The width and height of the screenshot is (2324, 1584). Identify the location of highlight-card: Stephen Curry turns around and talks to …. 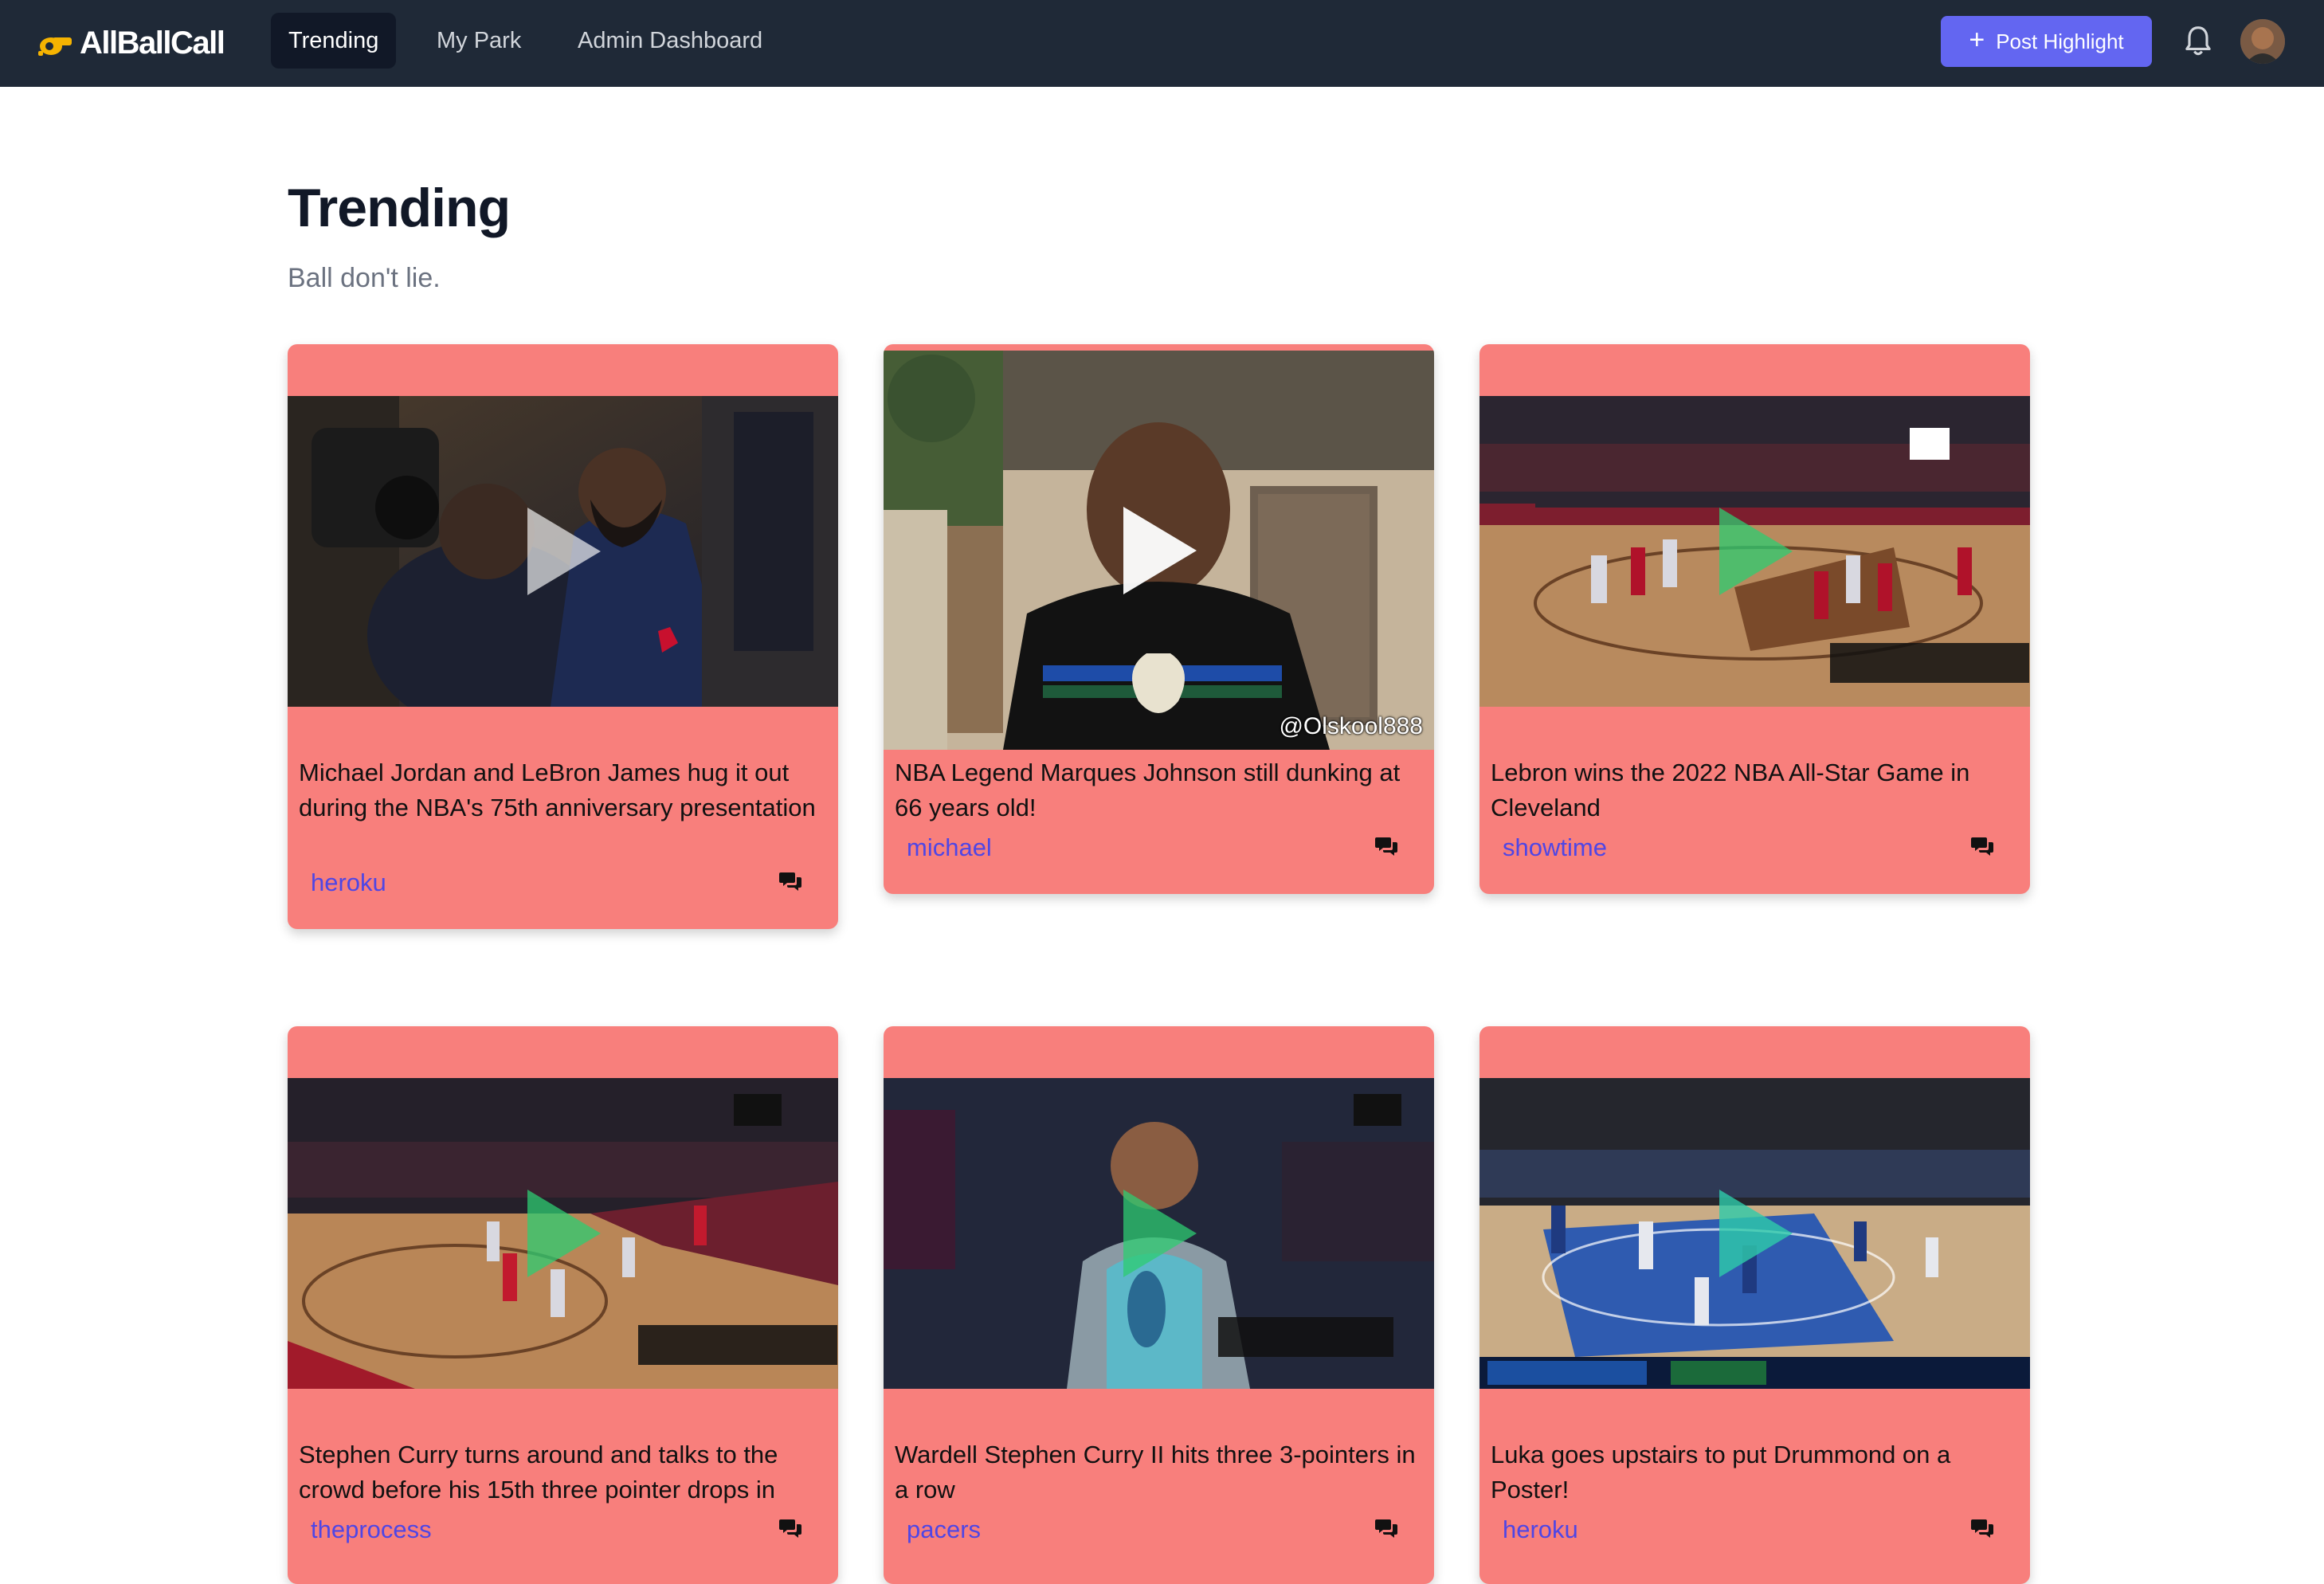
(563, 1305).